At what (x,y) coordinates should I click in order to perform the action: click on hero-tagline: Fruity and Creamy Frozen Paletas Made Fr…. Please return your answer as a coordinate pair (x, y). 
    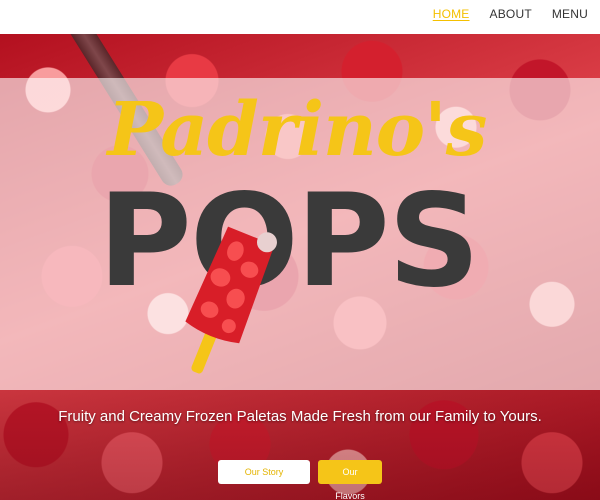
    Looking at the image, I should click on (300, 416).